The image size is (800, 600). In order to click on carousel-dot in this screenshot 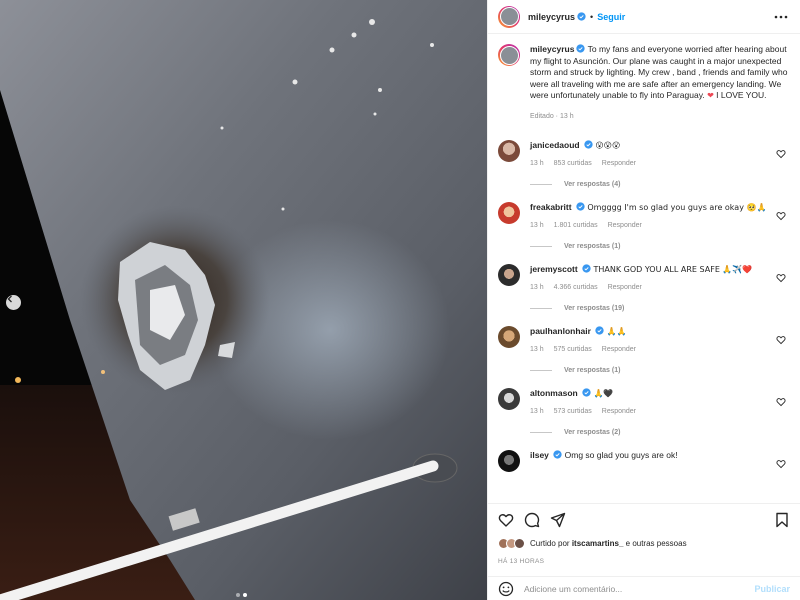, I will do `click(238, 595)`.